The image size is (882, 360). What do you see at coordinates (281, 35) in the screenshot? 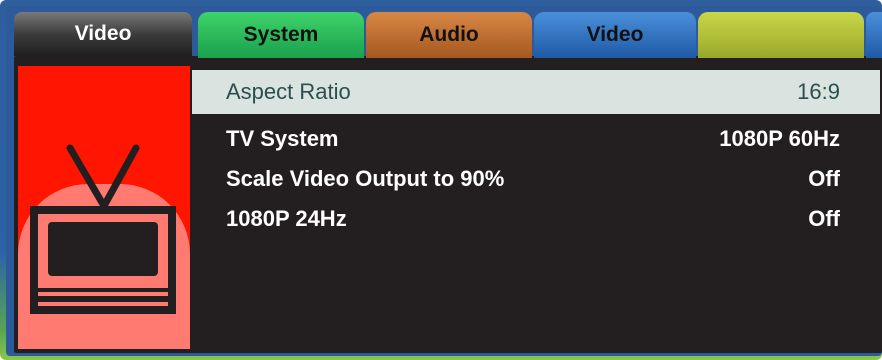
I see `tab-system: System` at bounding box center [281, 35].